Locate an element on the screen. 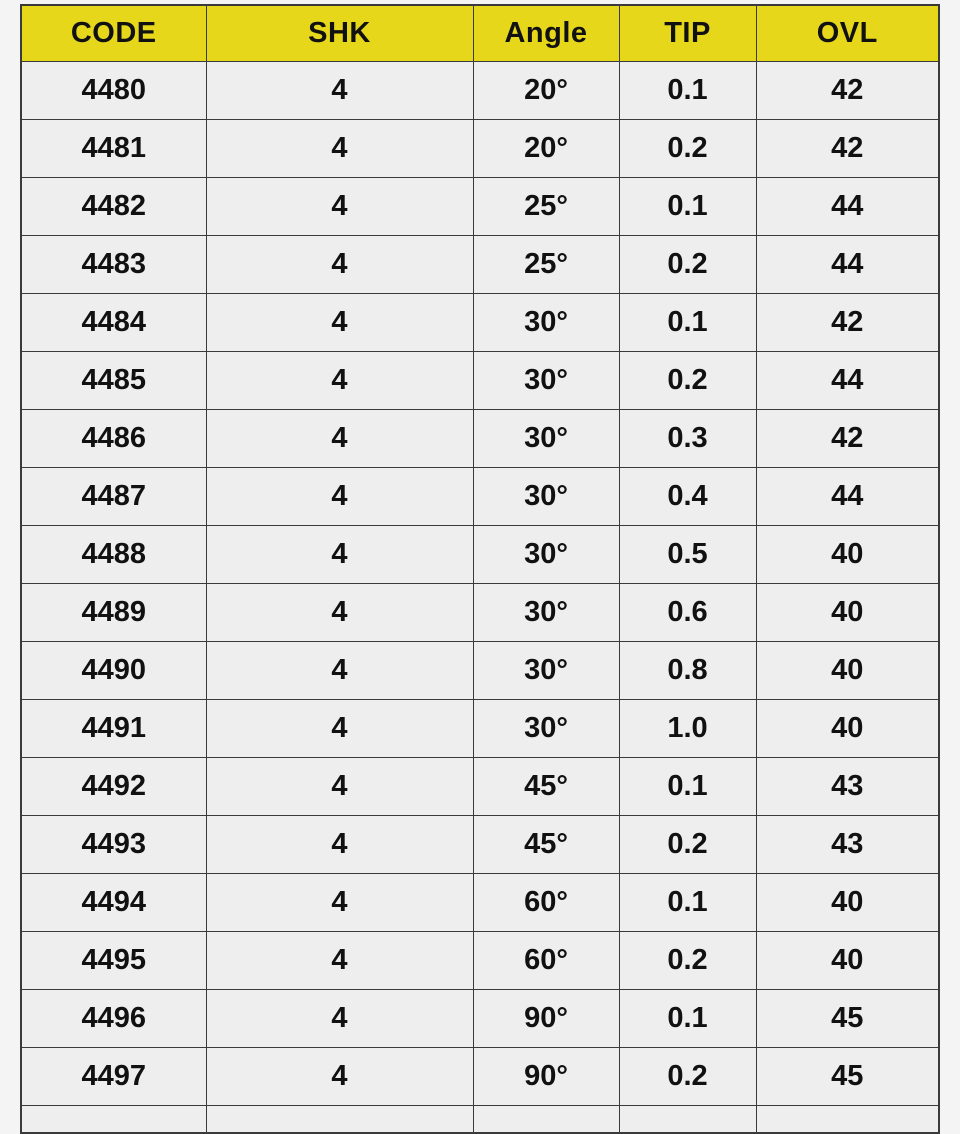 The width and height of the screenshot is (960, 1134). table-row: 4480 4 20° 0.1 42 is located at coordinates (480, 90).